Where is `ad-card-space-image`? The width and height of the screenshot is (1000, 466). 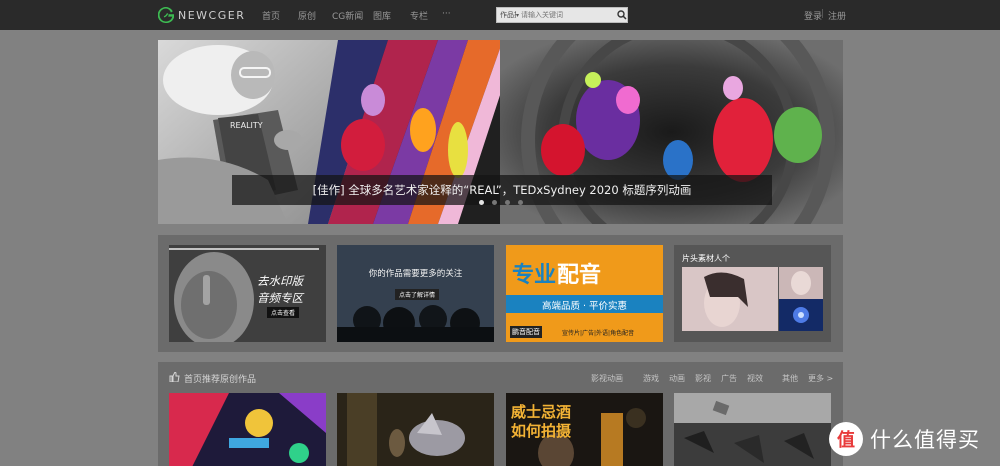 ad-card-space-image is located at coordinates (801, 299).